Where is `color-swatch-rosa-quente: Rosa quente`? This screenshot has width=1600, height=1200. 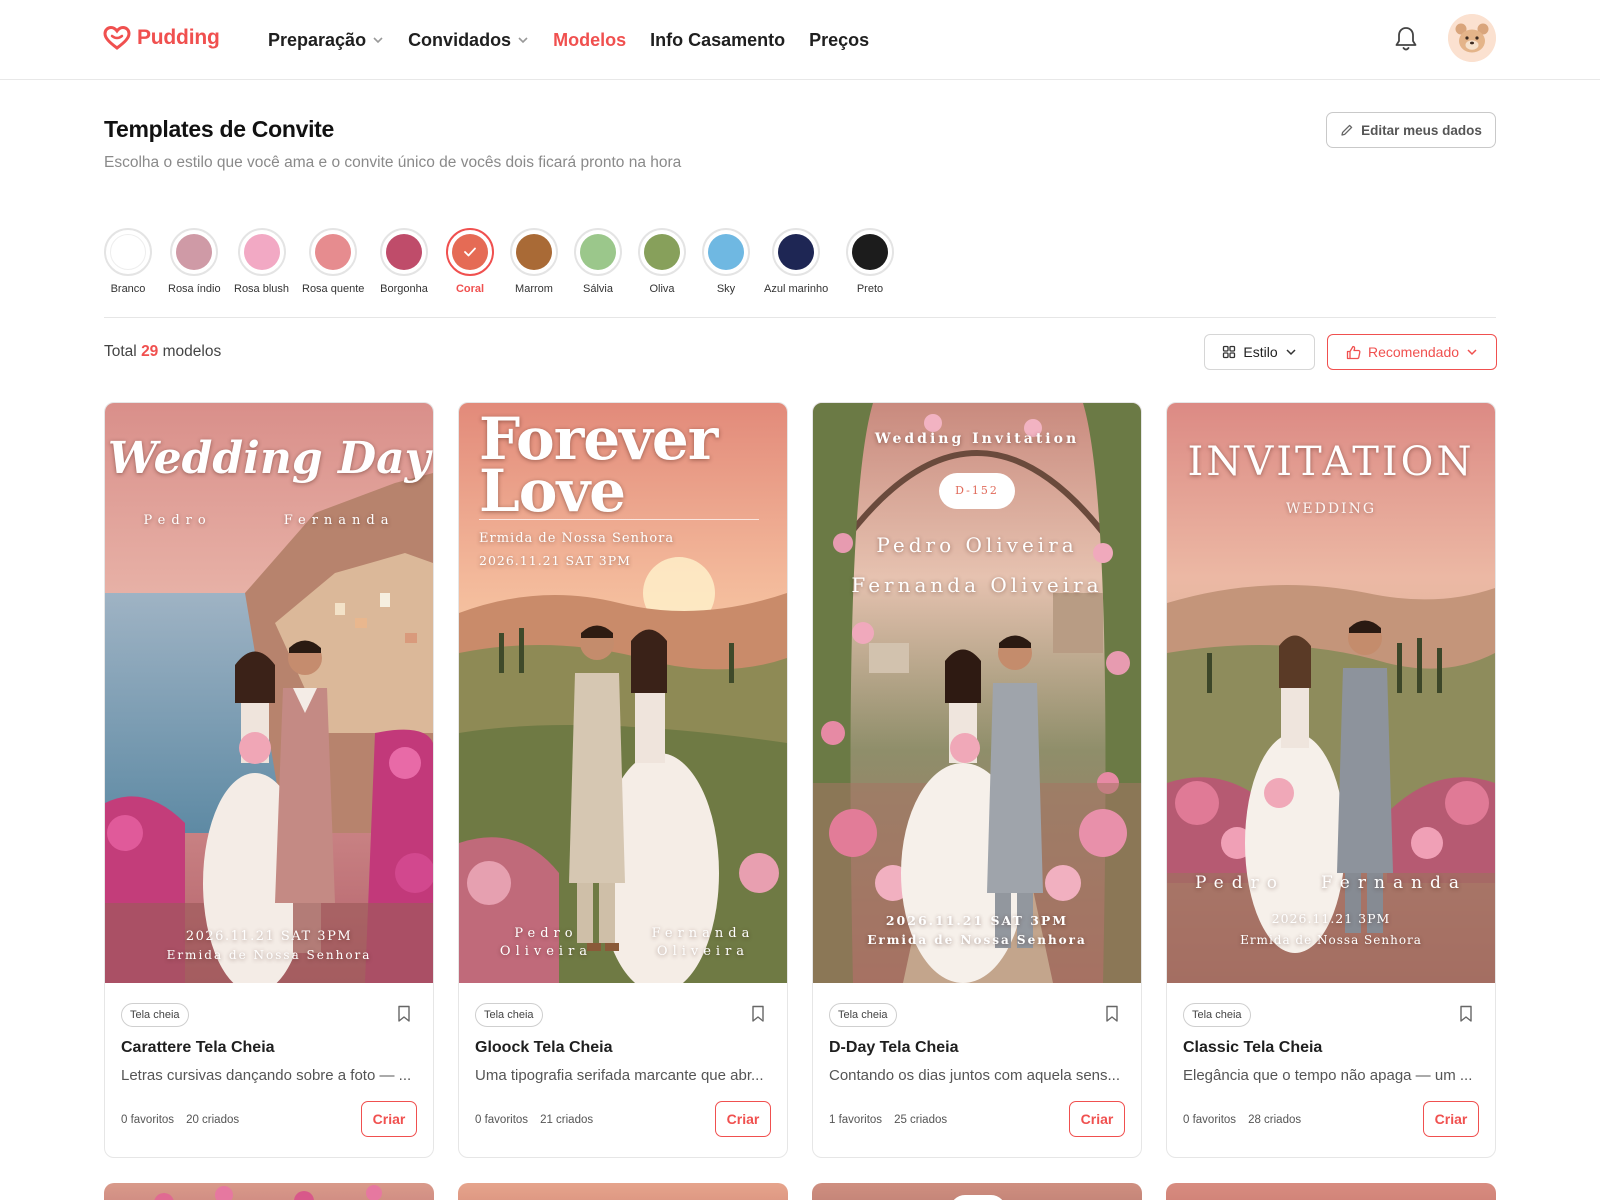
color-swatch-rosa-quente: Rosa quente is located at coordinates (333, 261).